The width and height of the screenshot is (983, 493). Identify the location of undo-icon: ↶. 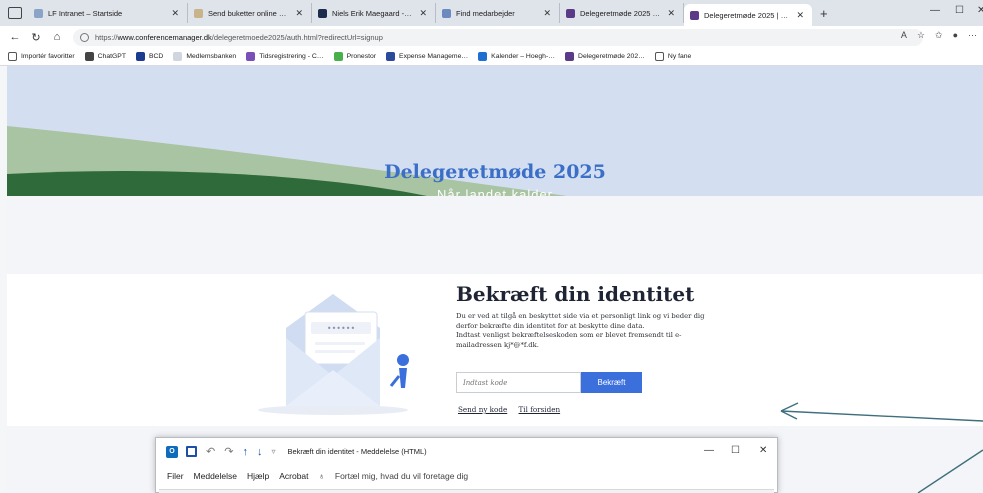
(210, 451).